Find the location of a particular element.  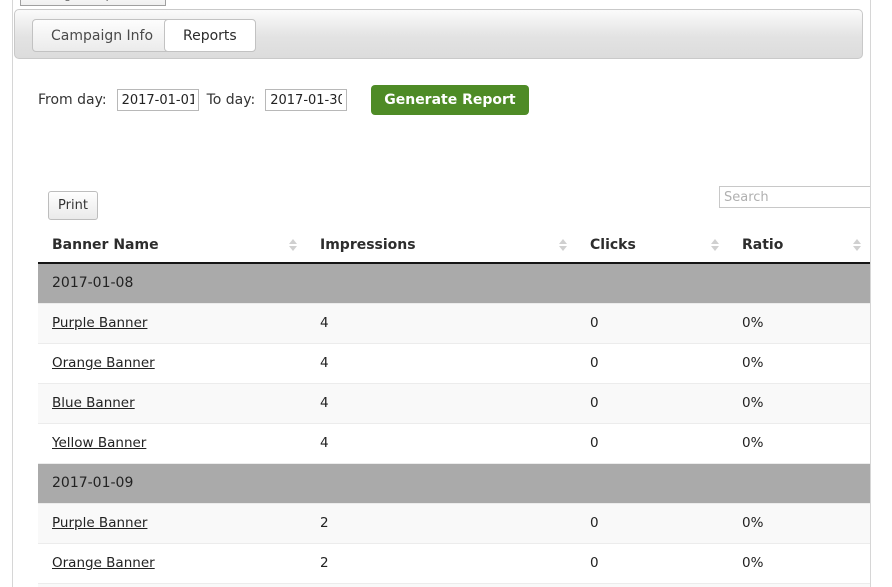

campaign-select: Rotating Example is located at coordinates (93, 3).